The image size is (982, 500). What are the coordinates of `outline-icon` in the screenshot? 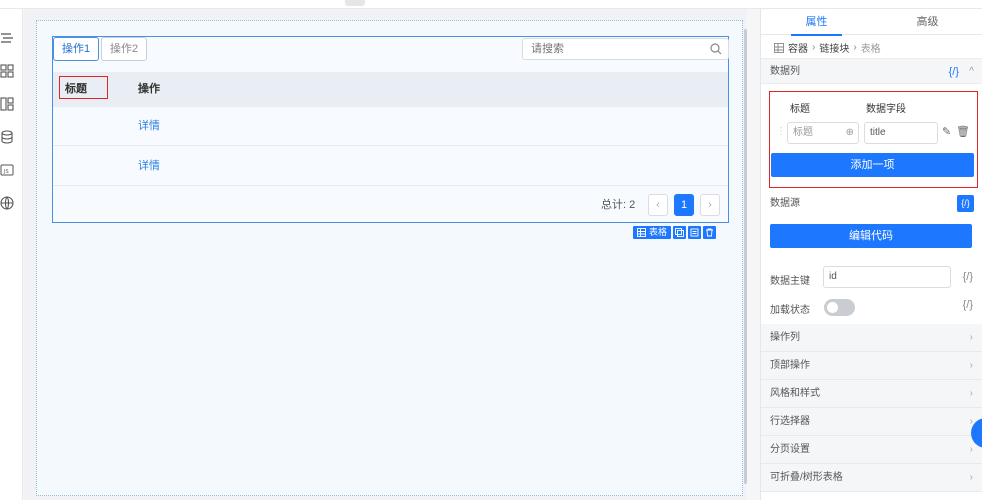 It's located at (7, 38).